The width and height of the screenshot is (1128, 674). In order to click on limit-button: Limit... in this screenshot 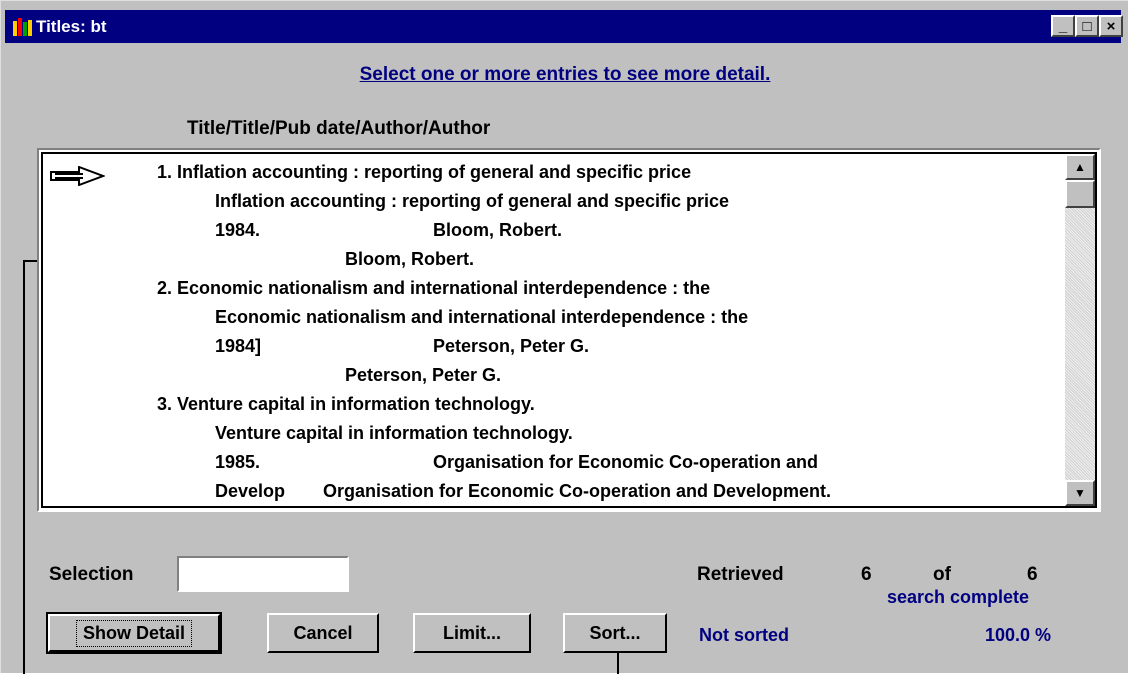, I will do `click(472, 633)`.